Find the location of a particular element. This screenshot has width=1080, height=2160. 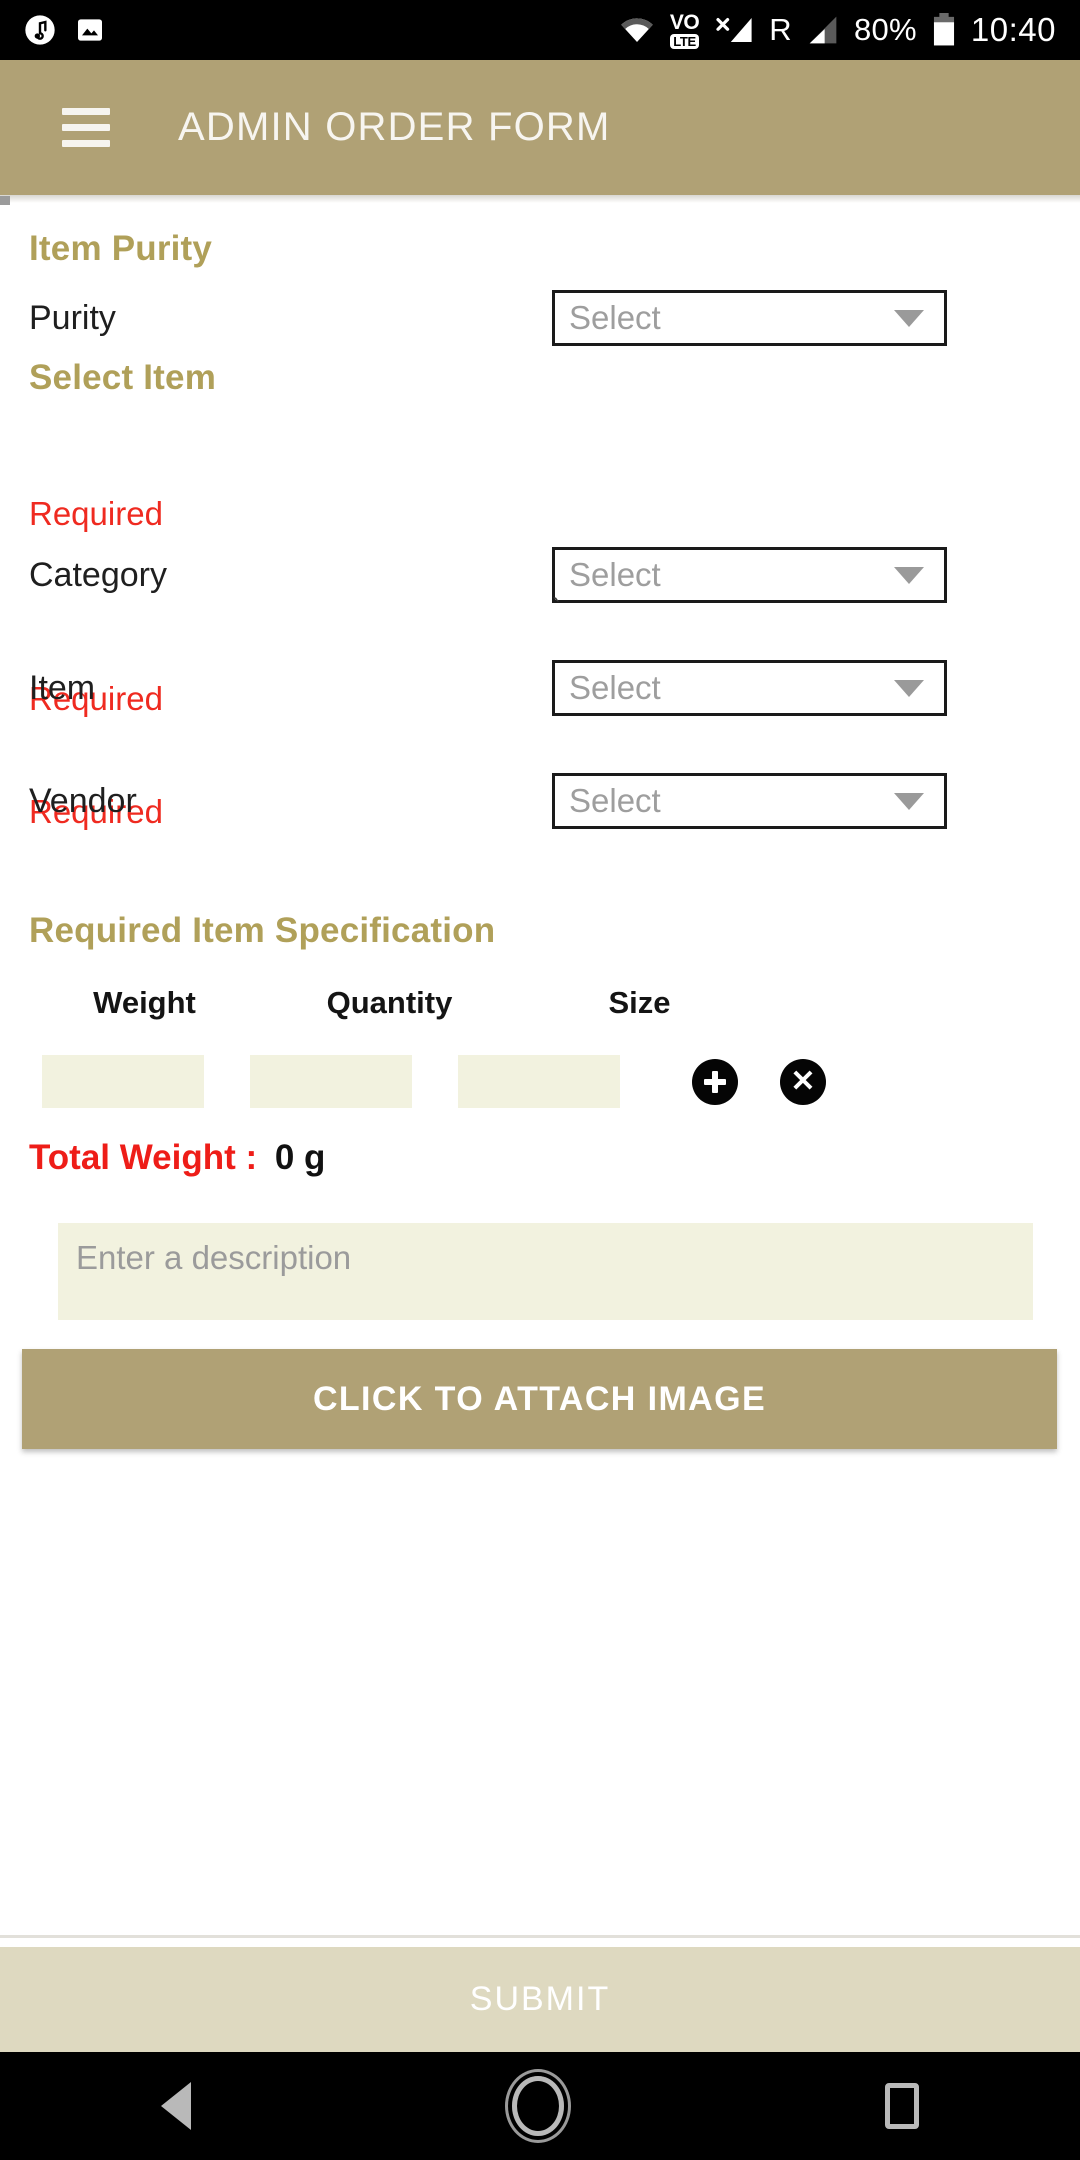

image-icon is located at coordinates (90, 30).